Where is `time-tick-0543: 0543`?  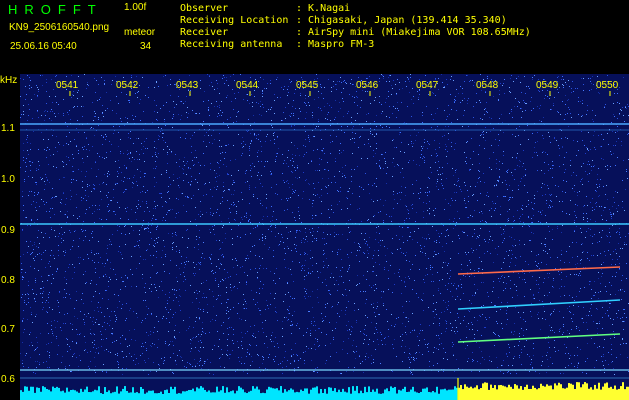 time-tick-0543: 0543 is located at coordinates (187, 85).